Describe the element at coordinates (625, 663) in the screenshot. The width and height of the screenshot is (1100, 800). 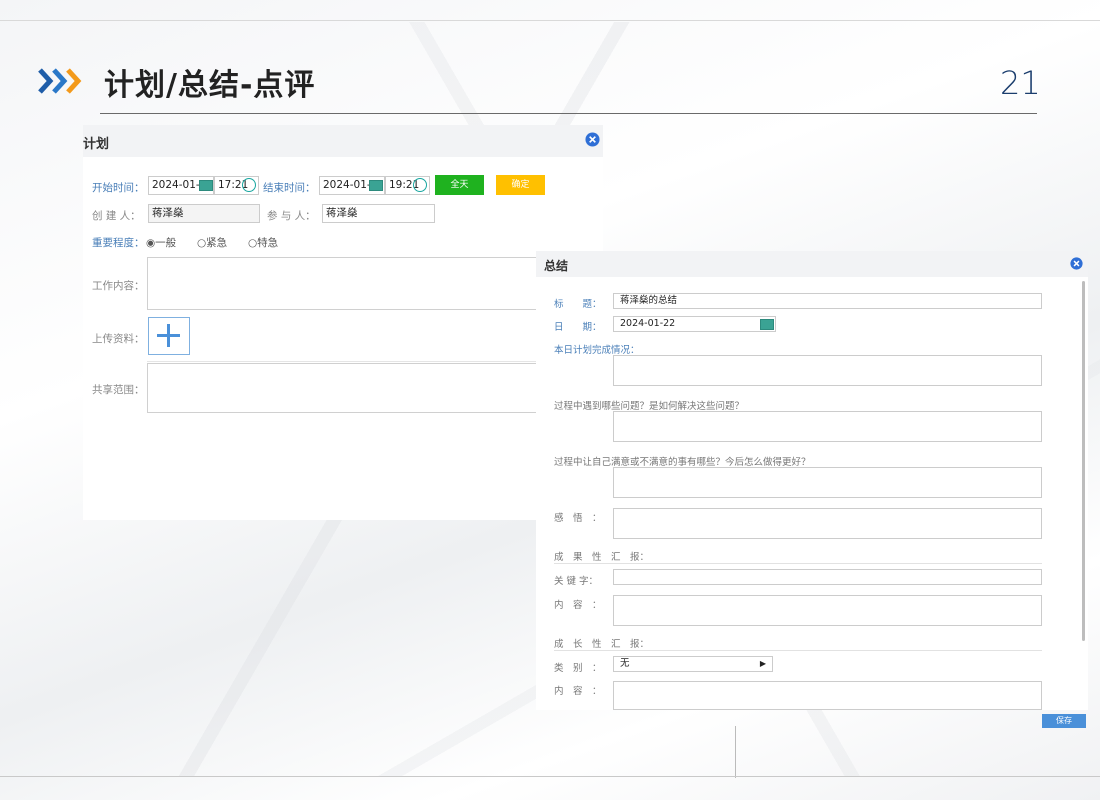
I see `category-value: 无` at that location.